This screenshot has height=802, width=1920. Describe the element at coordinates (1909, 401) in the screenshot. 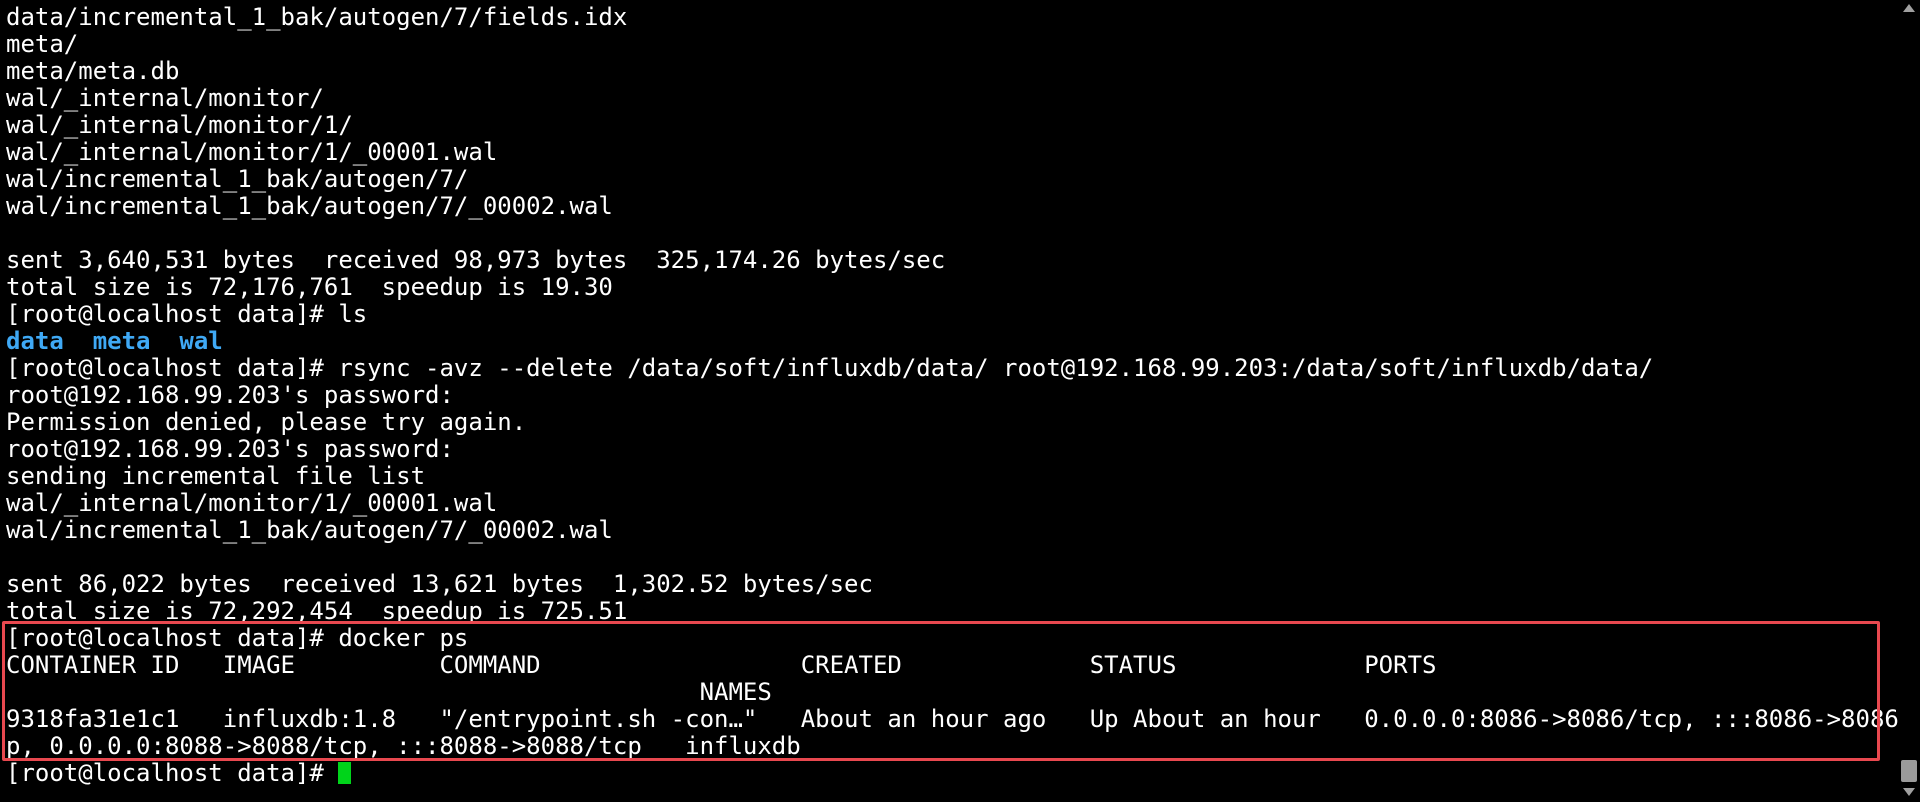

I see `vertical-scrollbar` at that location.